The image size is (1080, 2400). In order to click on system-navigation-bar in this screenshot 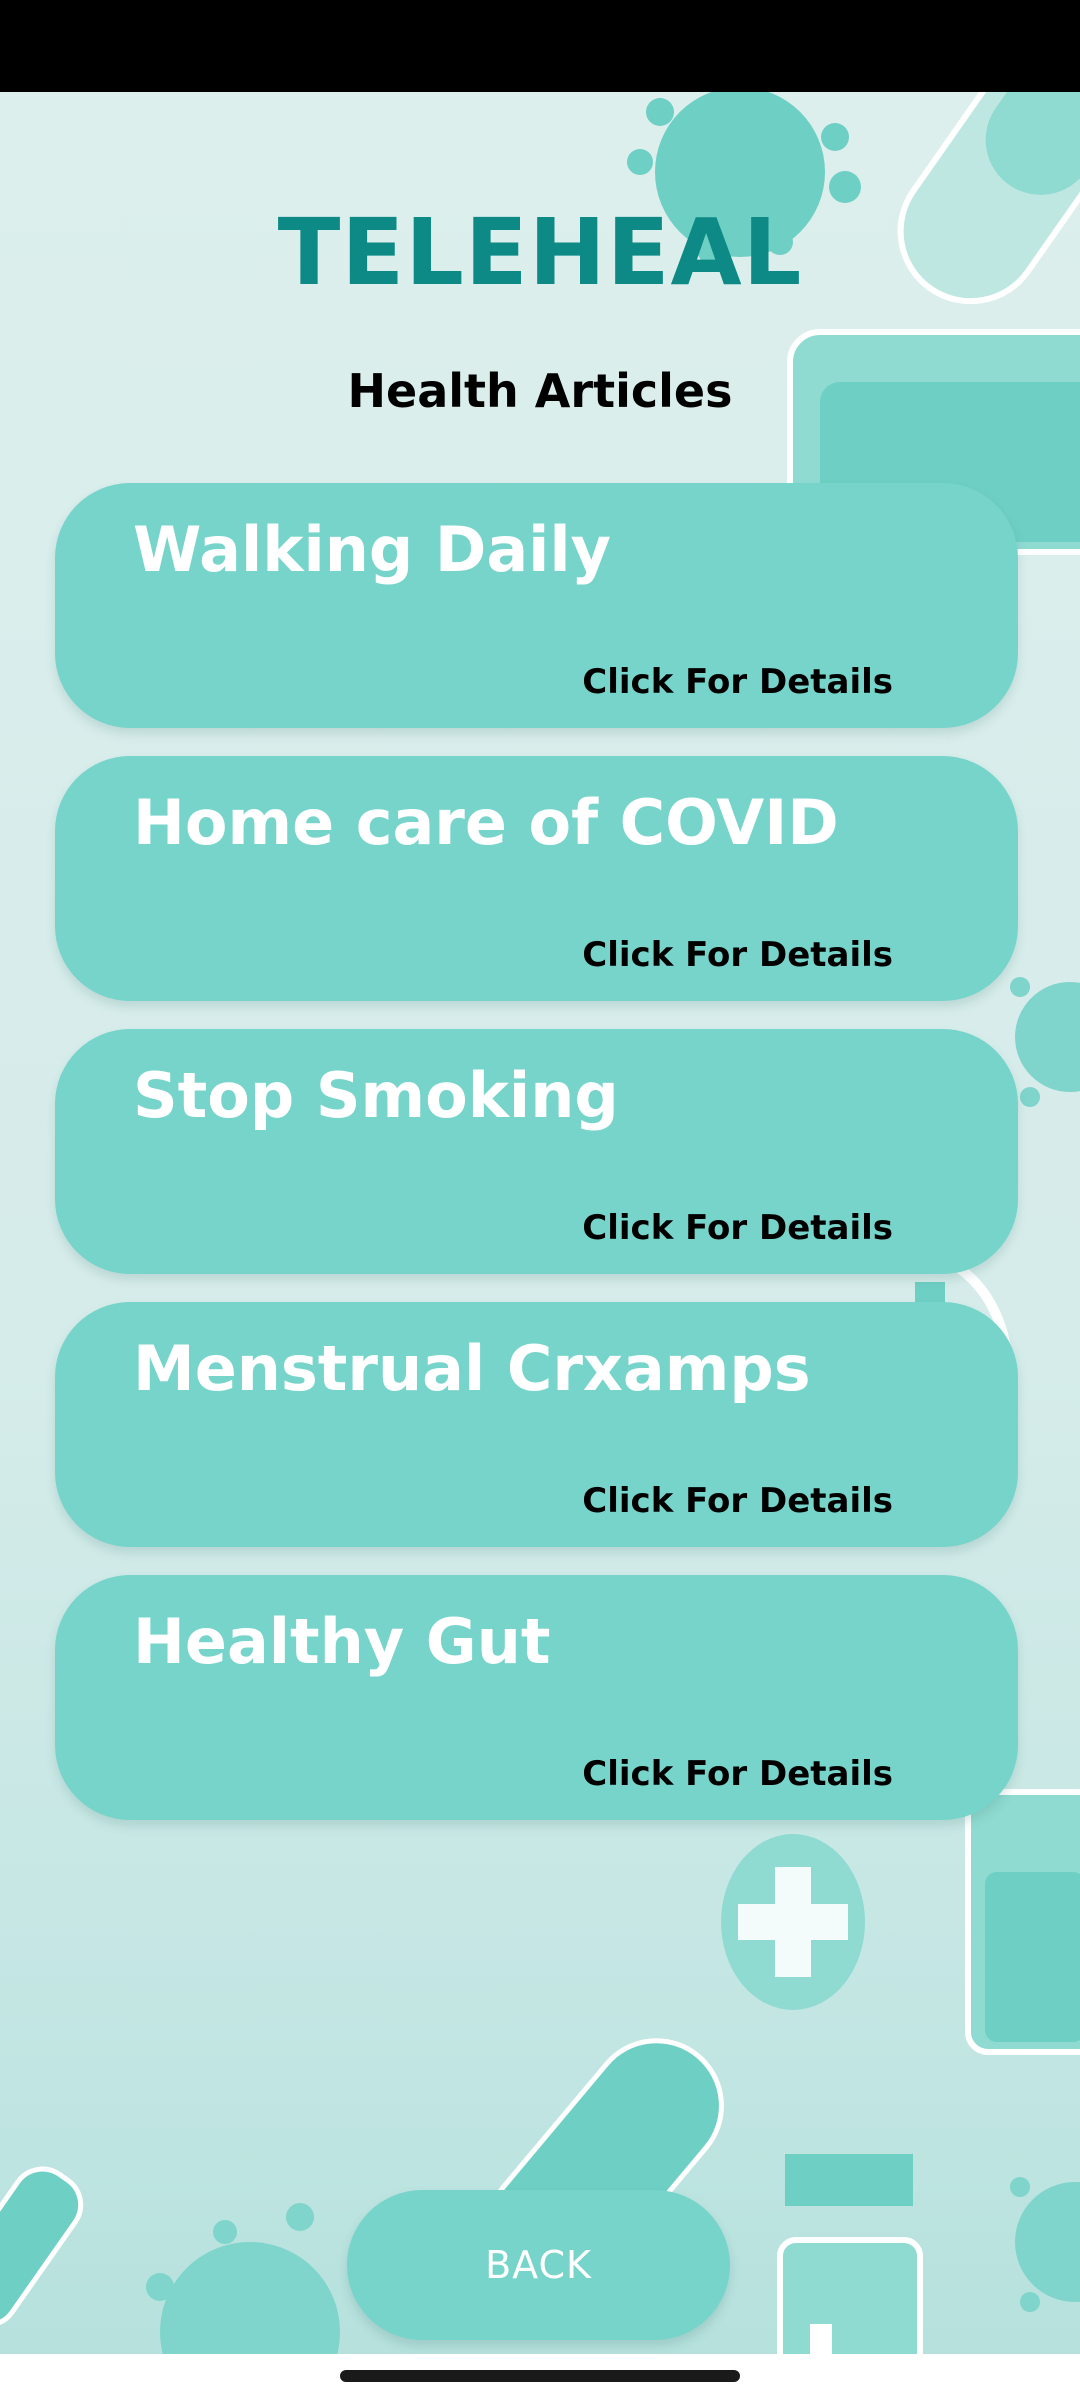, I will do `click(540, 2377)`.